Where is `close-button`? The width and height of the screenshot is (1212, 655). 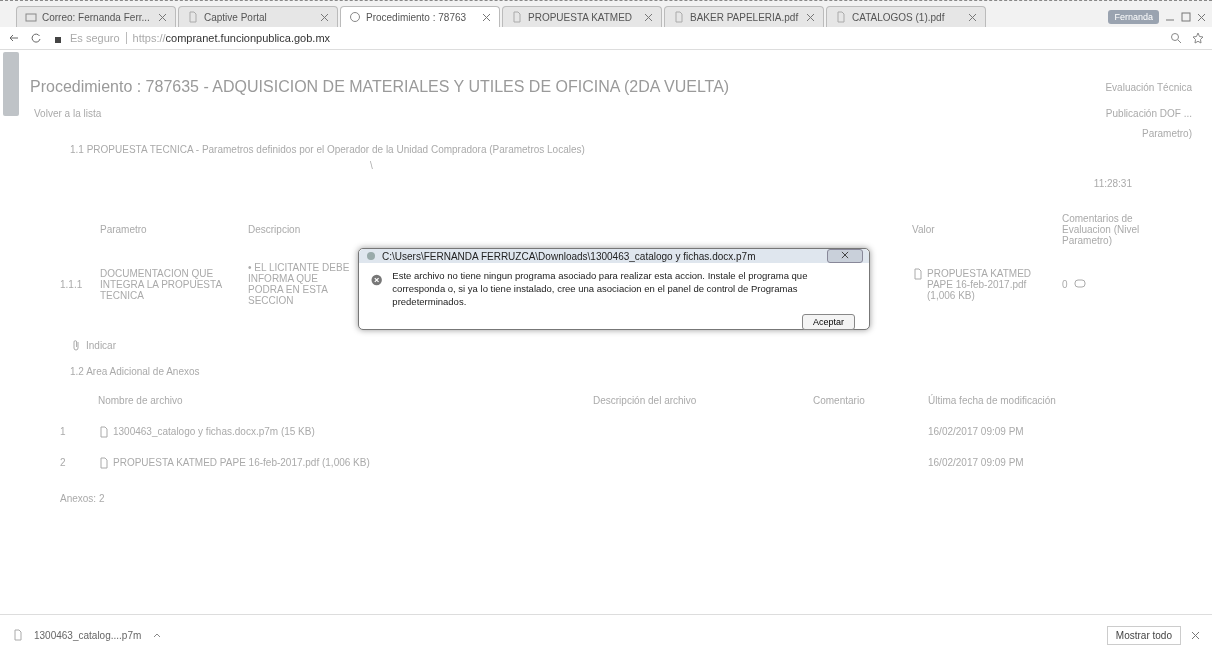 close-button is located at coordinates (845, 256).